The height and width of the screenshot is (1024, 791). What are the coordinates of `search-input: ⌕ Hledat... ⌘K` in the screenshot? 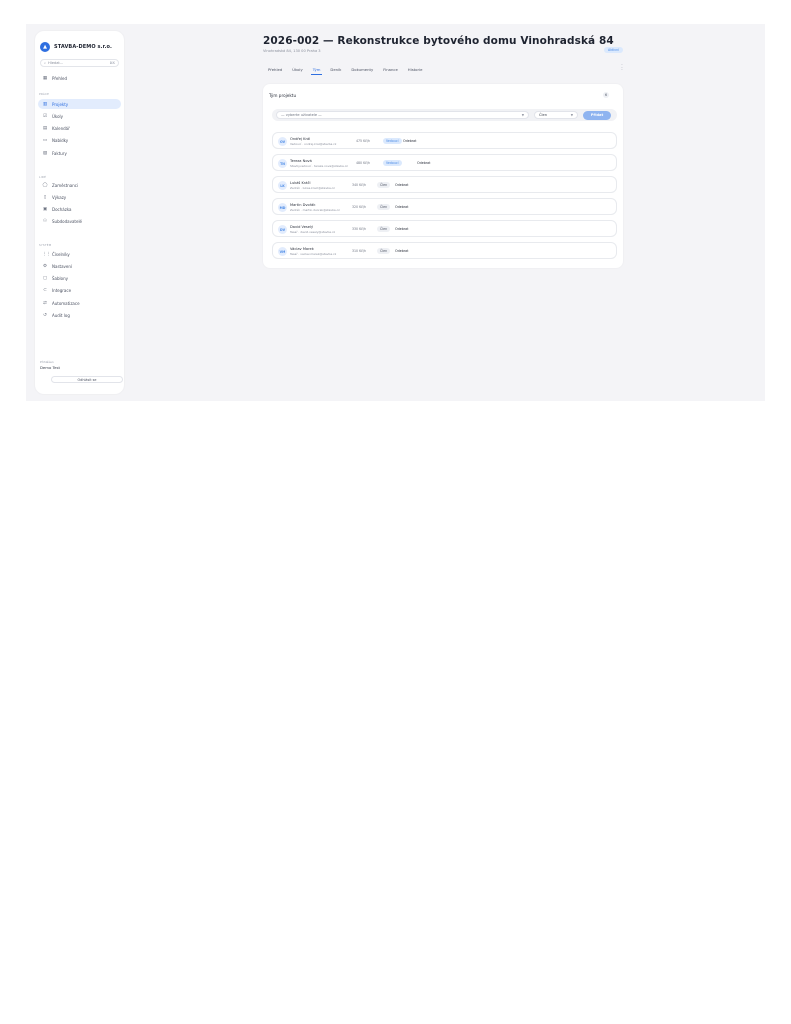 It's located at (79, 63).